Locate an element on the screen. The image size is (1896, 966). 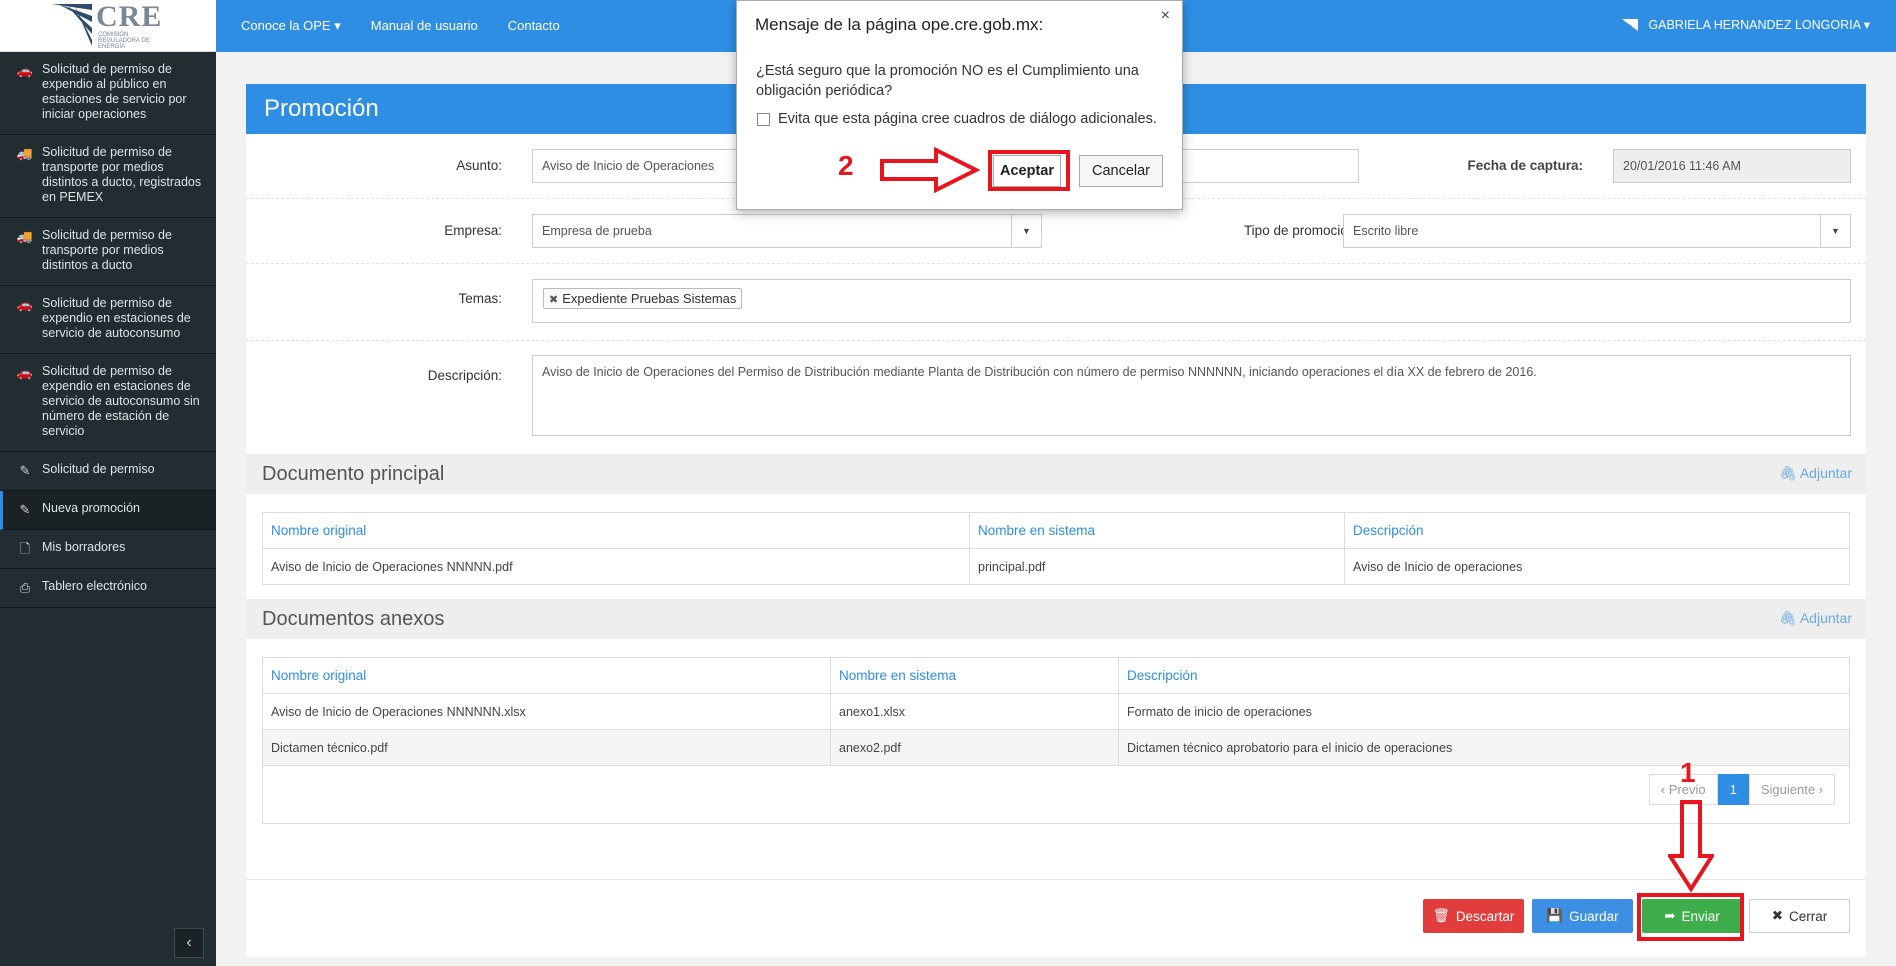
logo-stripes-icon is located at coordinates (72, 25).